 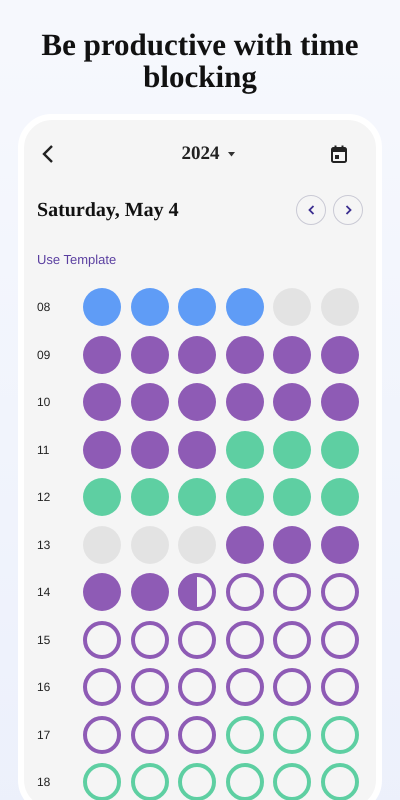 I want to click on back-icon, so click(x=48, y=154).